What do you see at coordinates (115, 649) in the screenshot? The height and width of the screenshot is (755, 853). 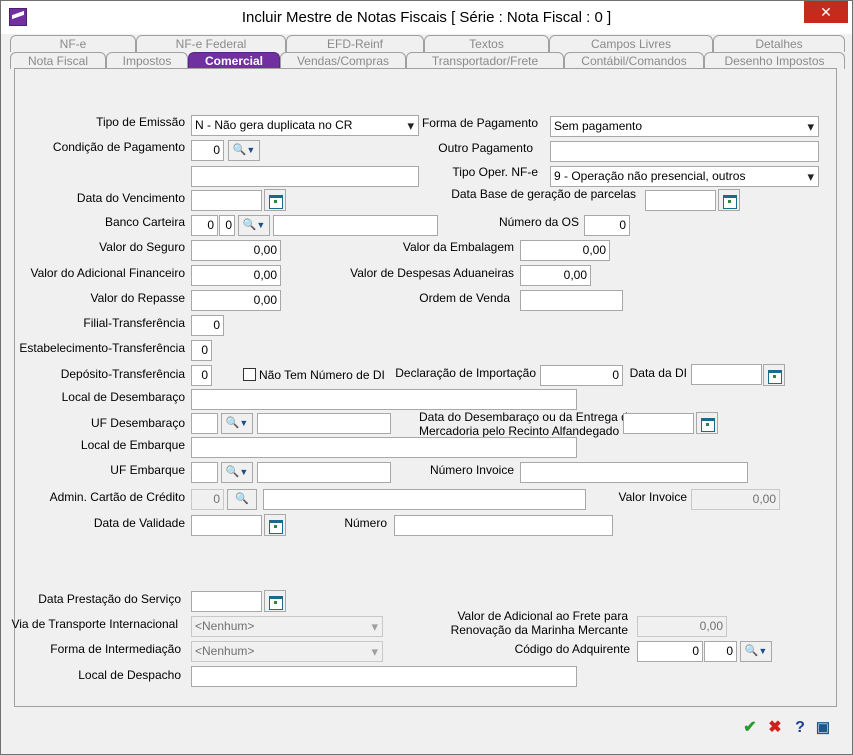 I see `forma-intermediacao-label: Forma de Intermediação` at bounding box center [115, 649].